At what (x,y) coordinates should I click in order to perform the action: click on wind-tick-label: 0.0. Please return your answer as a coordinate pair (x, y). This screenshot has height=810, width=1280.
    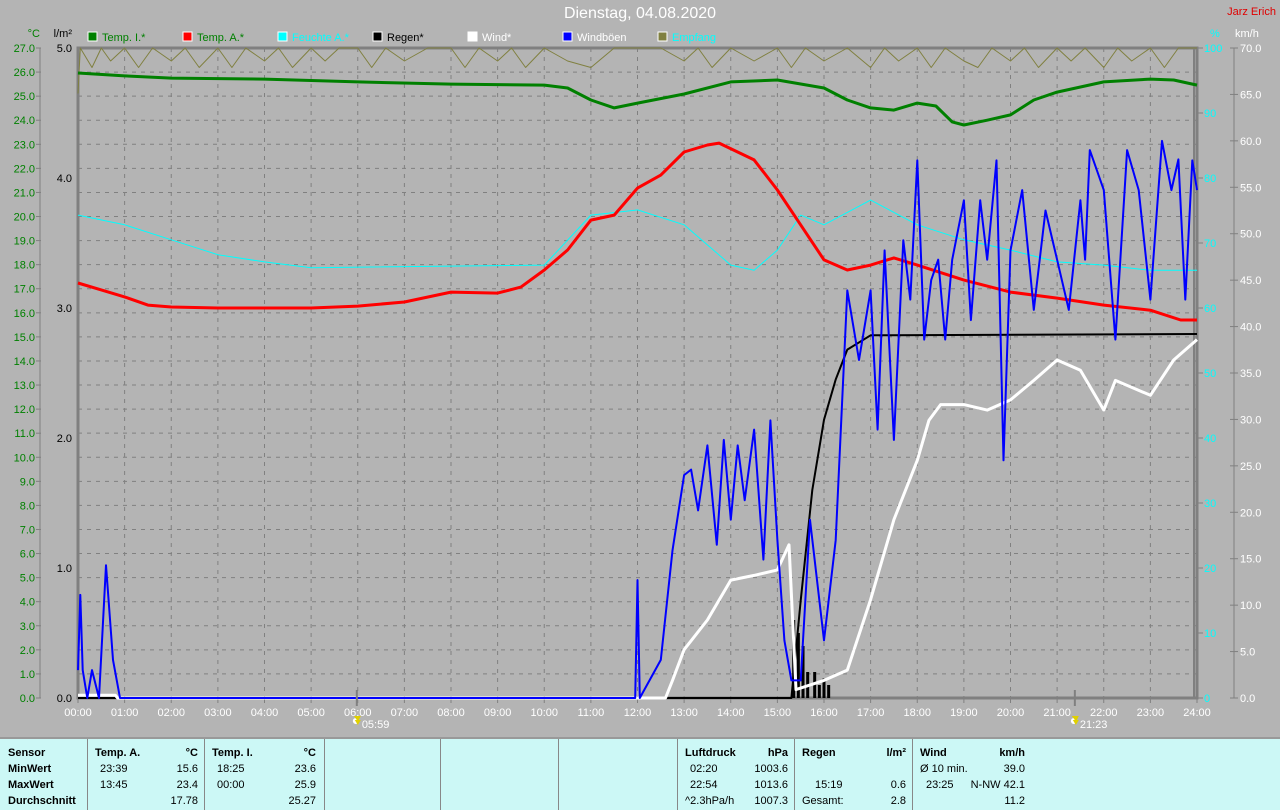
    Looking at the image, I should click on (1247, 699).